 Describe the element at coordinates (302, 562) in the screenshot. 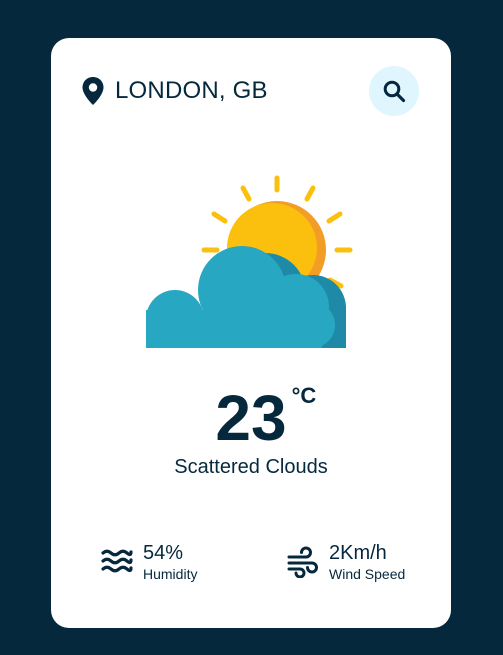

I see `wind-icon` at that location.